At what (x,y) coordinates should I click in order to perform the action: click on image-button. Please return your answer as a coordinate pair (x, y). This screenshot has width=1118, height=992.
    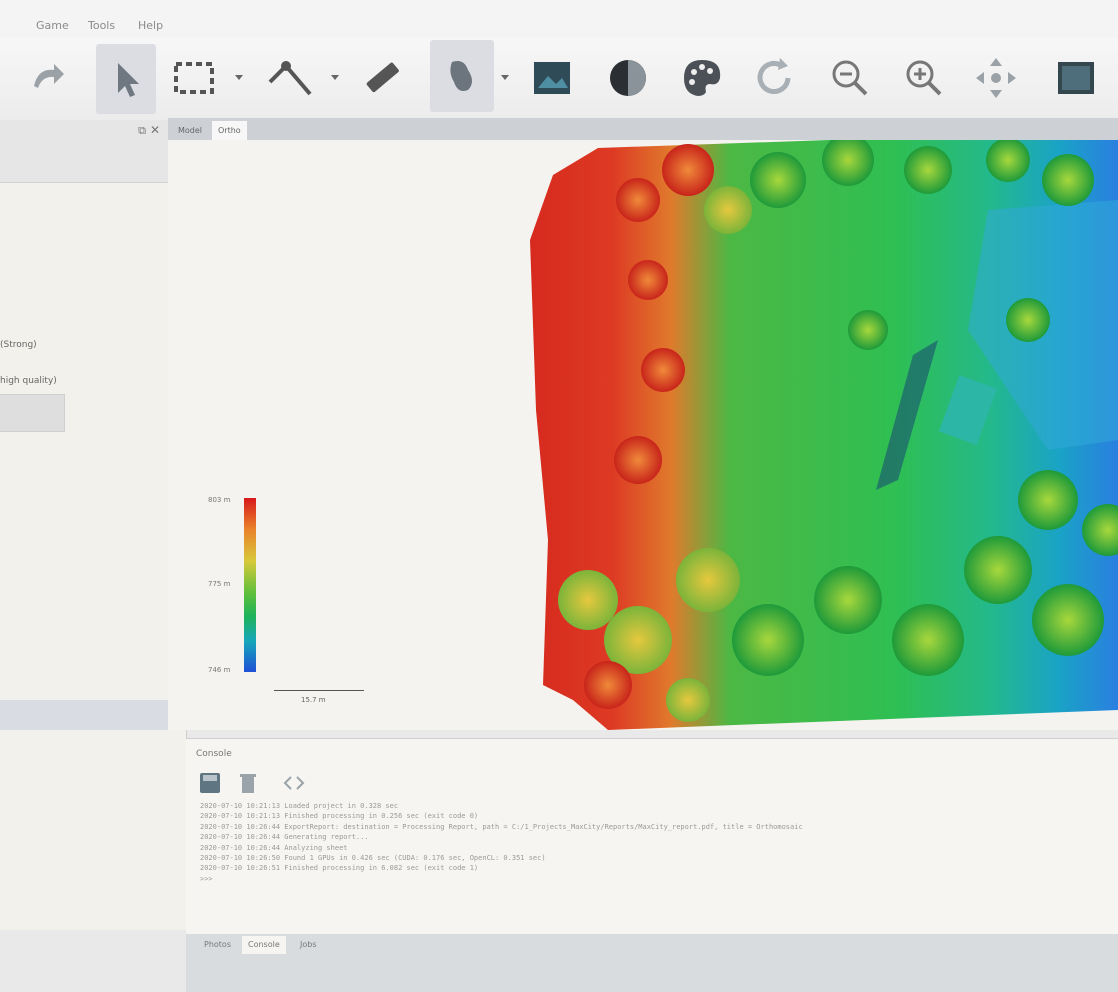
    Looking at the image, I should click on (552, 78).